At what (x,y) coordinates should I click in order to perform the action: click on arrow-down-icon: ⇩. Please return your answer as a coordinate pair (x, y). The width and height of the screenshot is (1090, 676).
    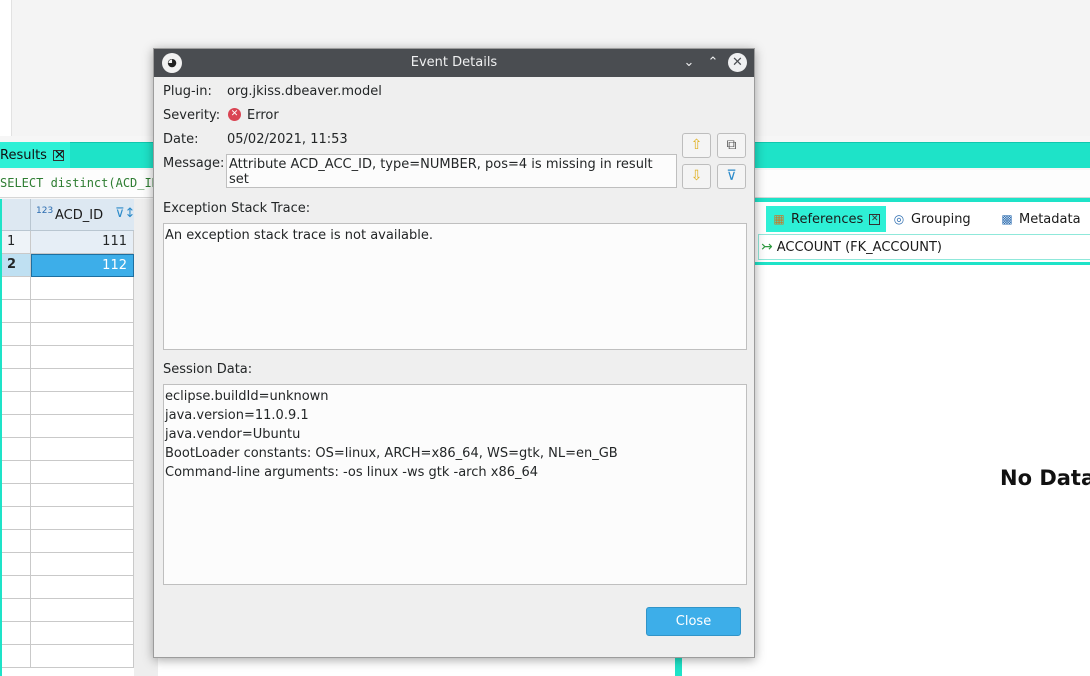
    Looking at the image, I should click on (696, 176).